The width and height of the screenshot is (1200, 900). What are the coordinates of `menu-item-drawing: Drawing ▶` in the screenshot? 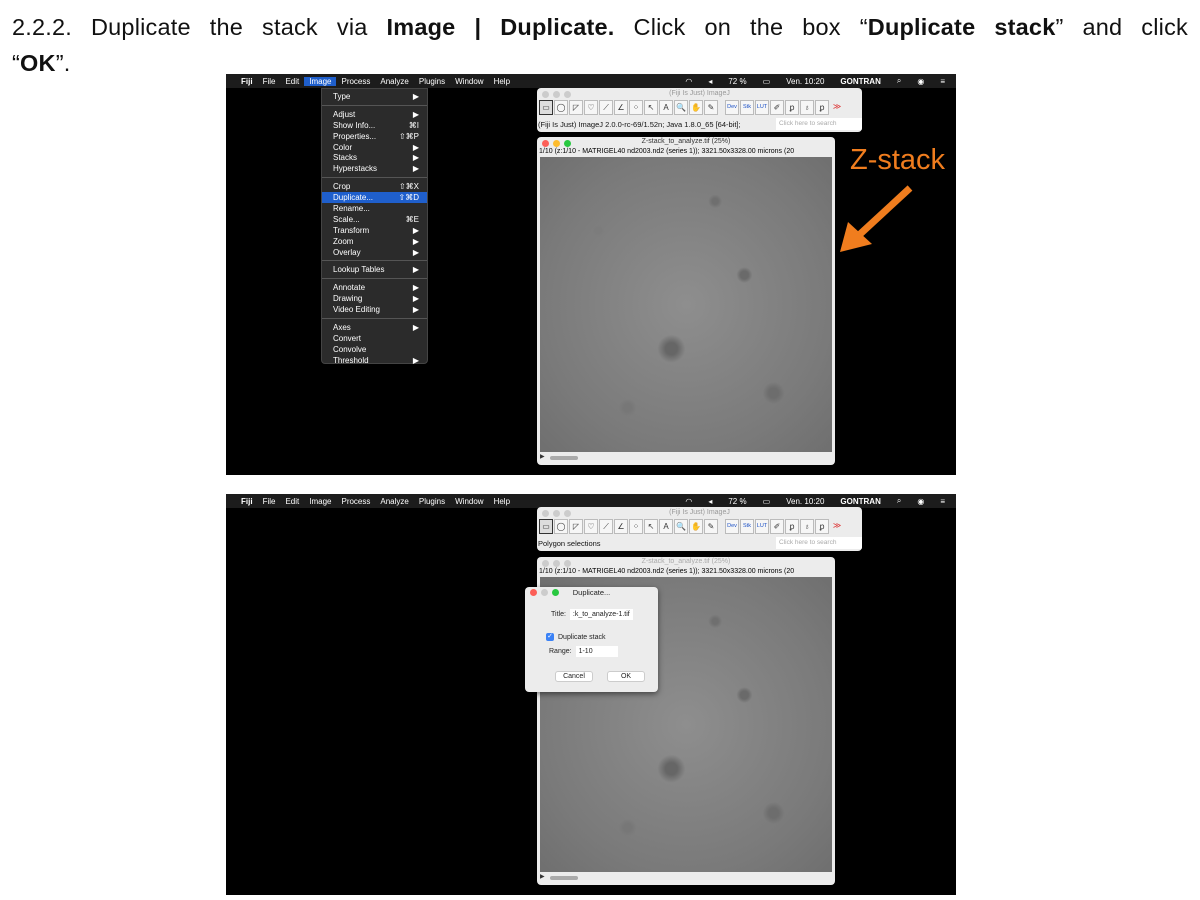 It's located at (374, 298).